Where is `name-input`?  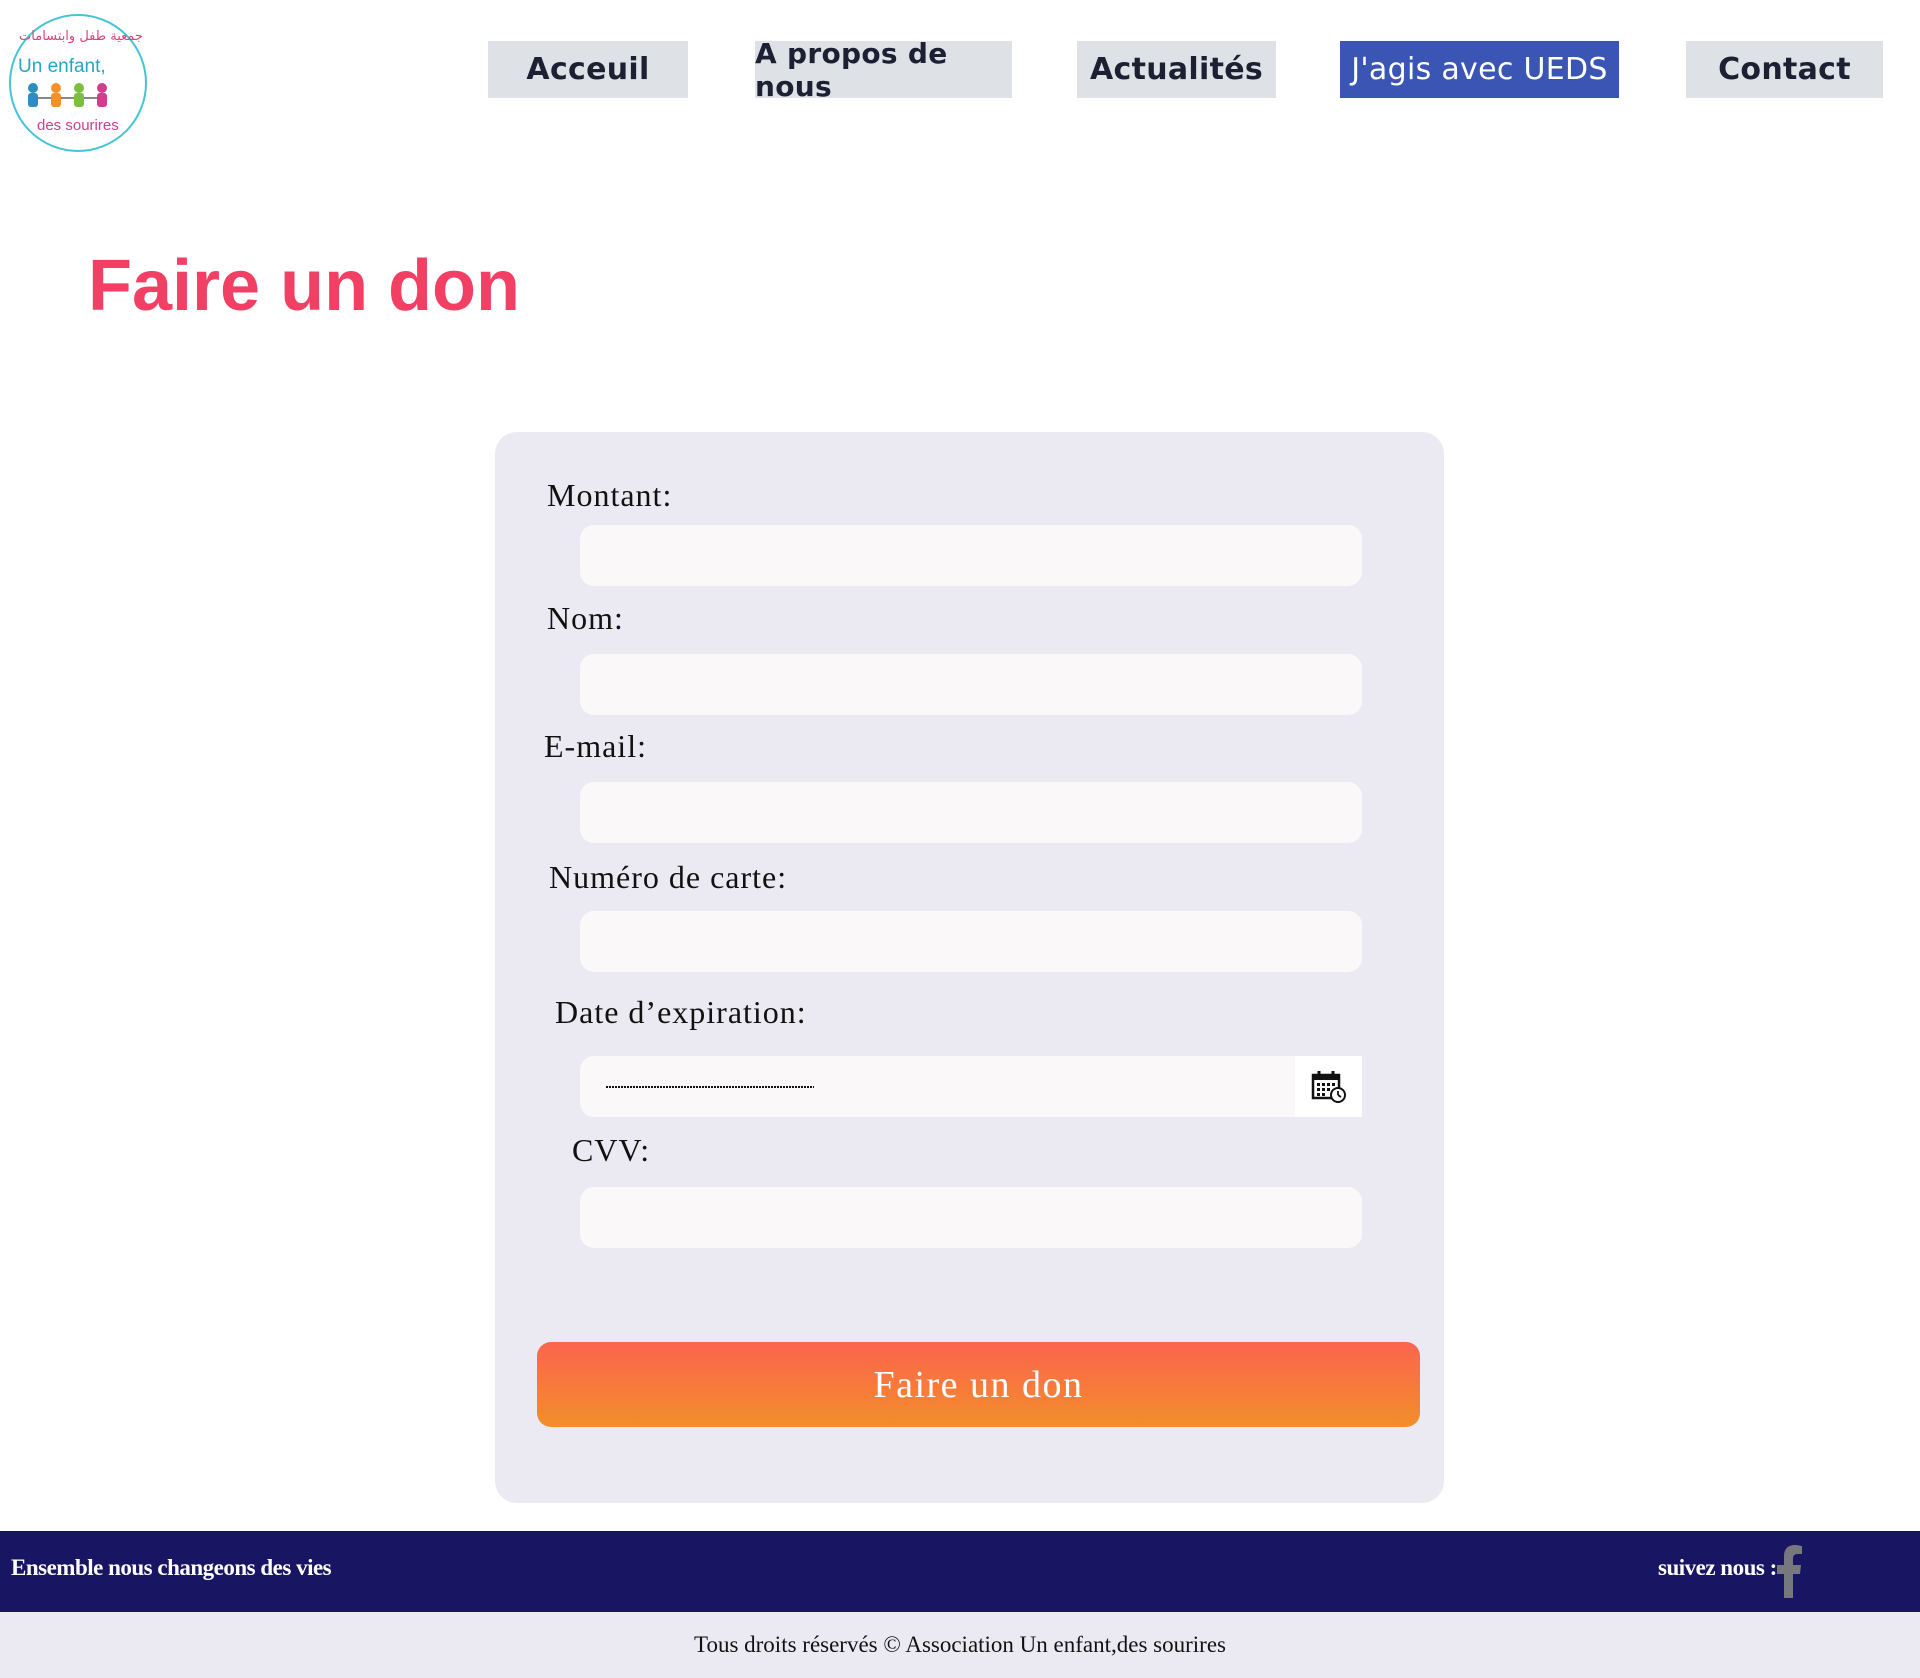 name-input is located at coordinates (971, 684).